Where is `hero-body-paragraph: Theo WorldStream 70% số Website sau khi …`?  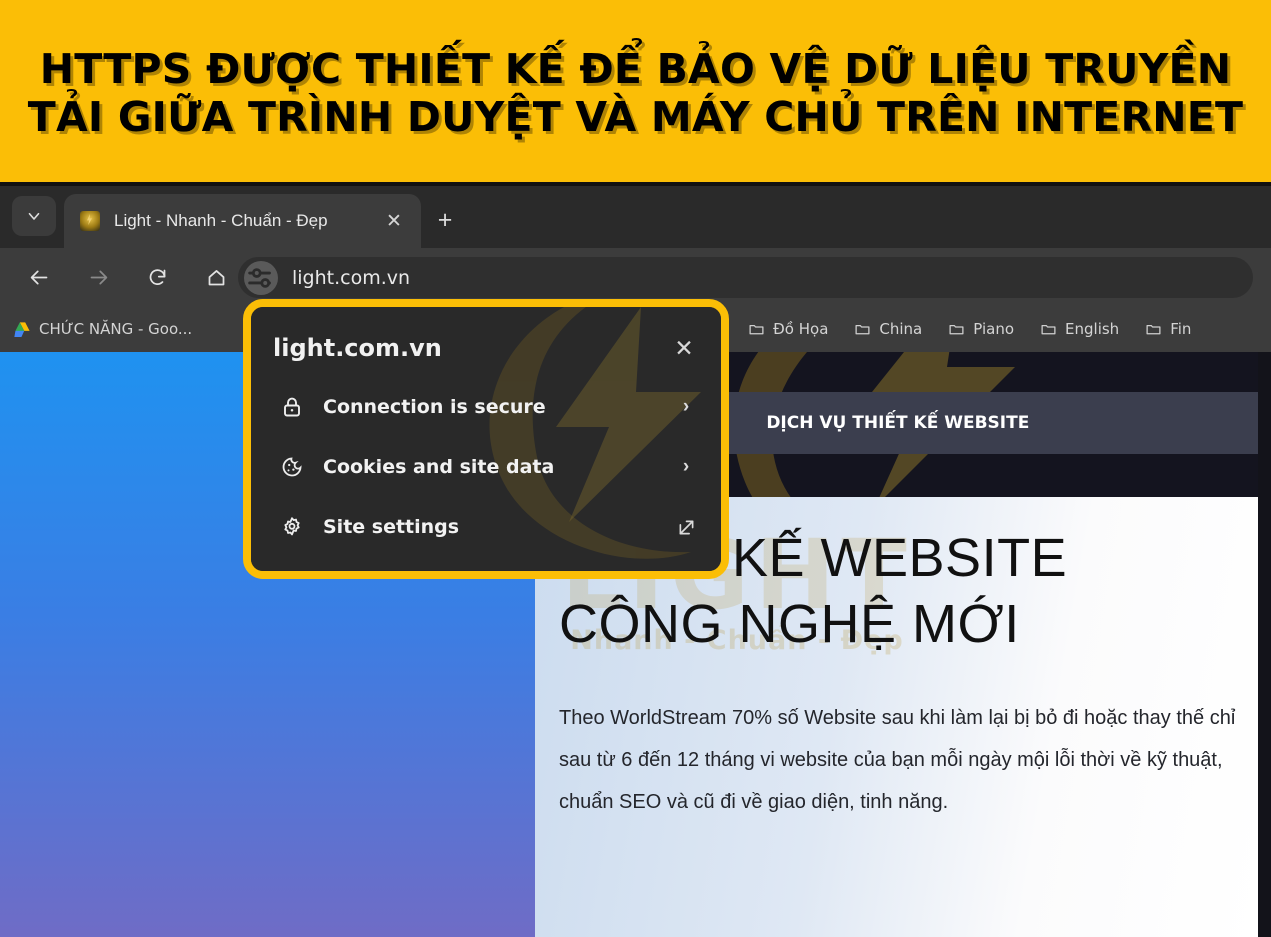 hero-body-paragraph: Theo WorldStream 70% số Website sau khi … is located at coordinates (897, 760).